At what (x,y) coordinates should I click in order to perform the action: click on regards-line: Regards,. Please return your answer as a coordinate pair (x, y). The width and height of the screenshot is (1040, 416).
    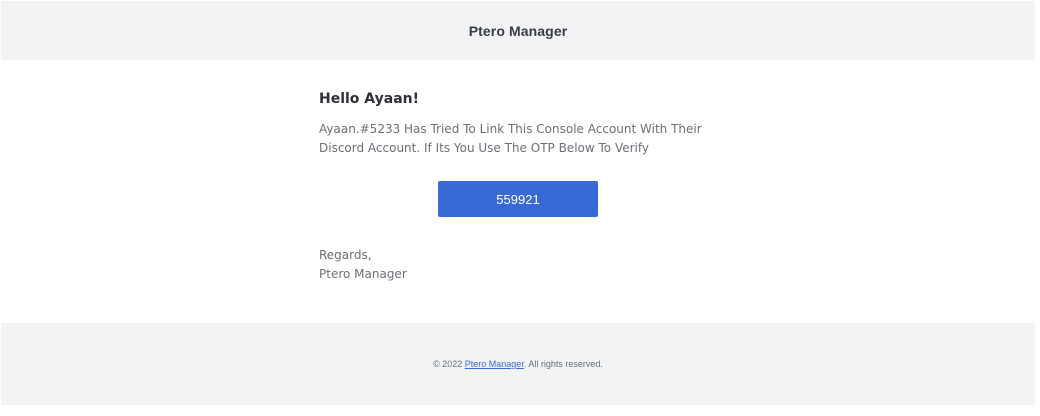
    Looking at the image, I should click on (345, 255).